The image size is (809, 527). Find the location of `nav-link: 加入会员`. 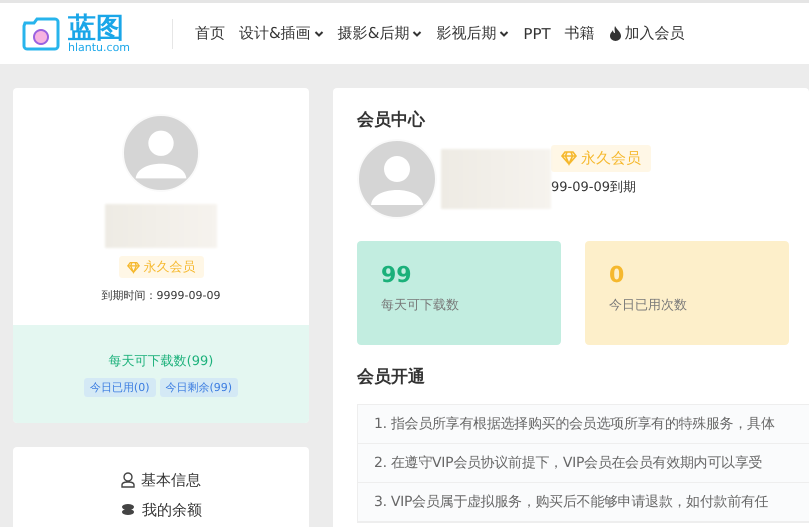

nav-link: 加入会员 is located at coordinates (646, 33).